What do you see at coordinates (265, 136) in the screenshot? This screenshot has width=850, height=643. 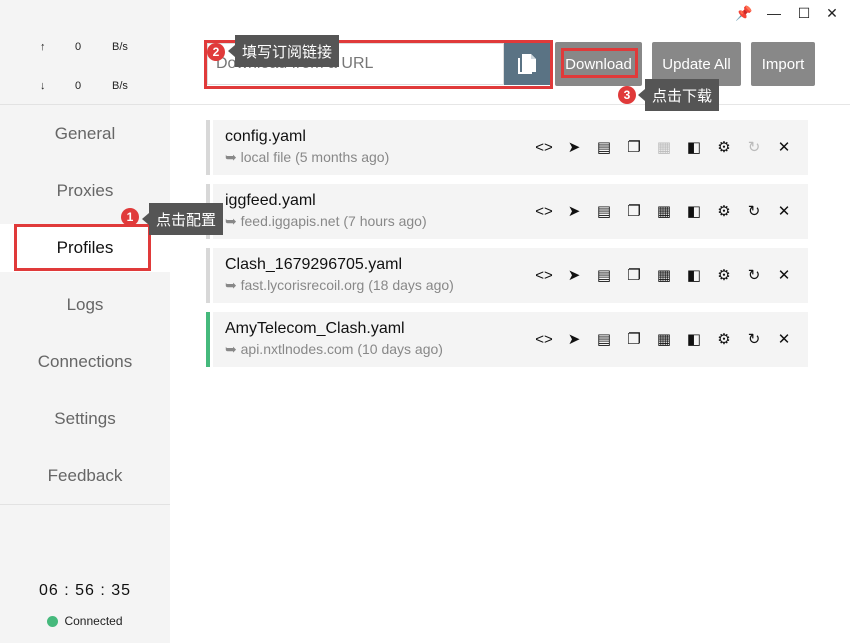 I see `profile-name: config.yaml` at bounding box center [265, 136].